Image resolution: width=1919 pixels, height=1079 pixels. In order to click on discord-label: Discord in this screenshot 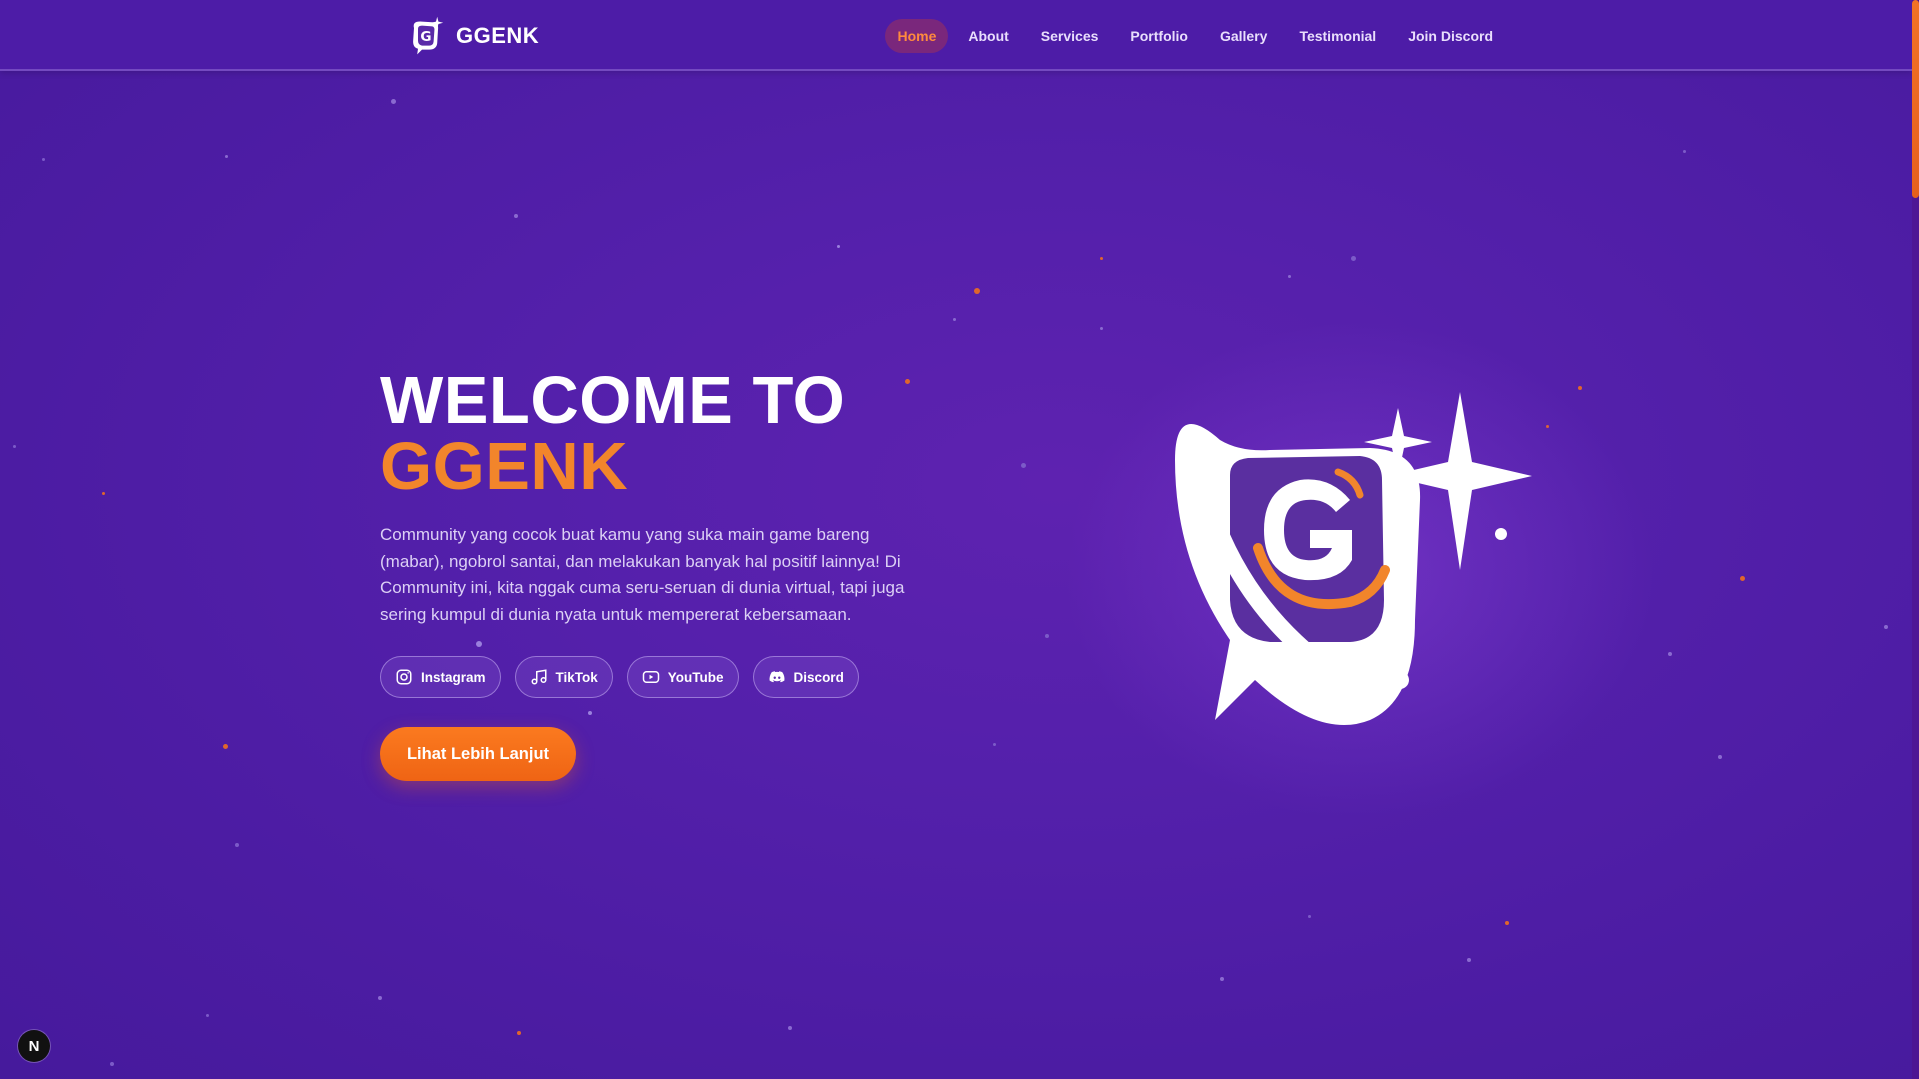, I will do `click(818, 677)`.